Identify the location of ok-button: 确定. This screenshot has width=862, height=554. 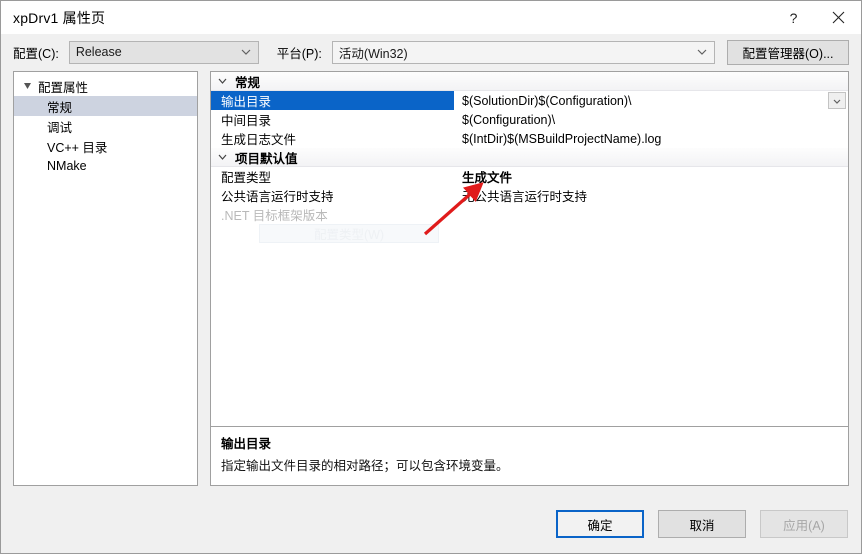
(600, 524).